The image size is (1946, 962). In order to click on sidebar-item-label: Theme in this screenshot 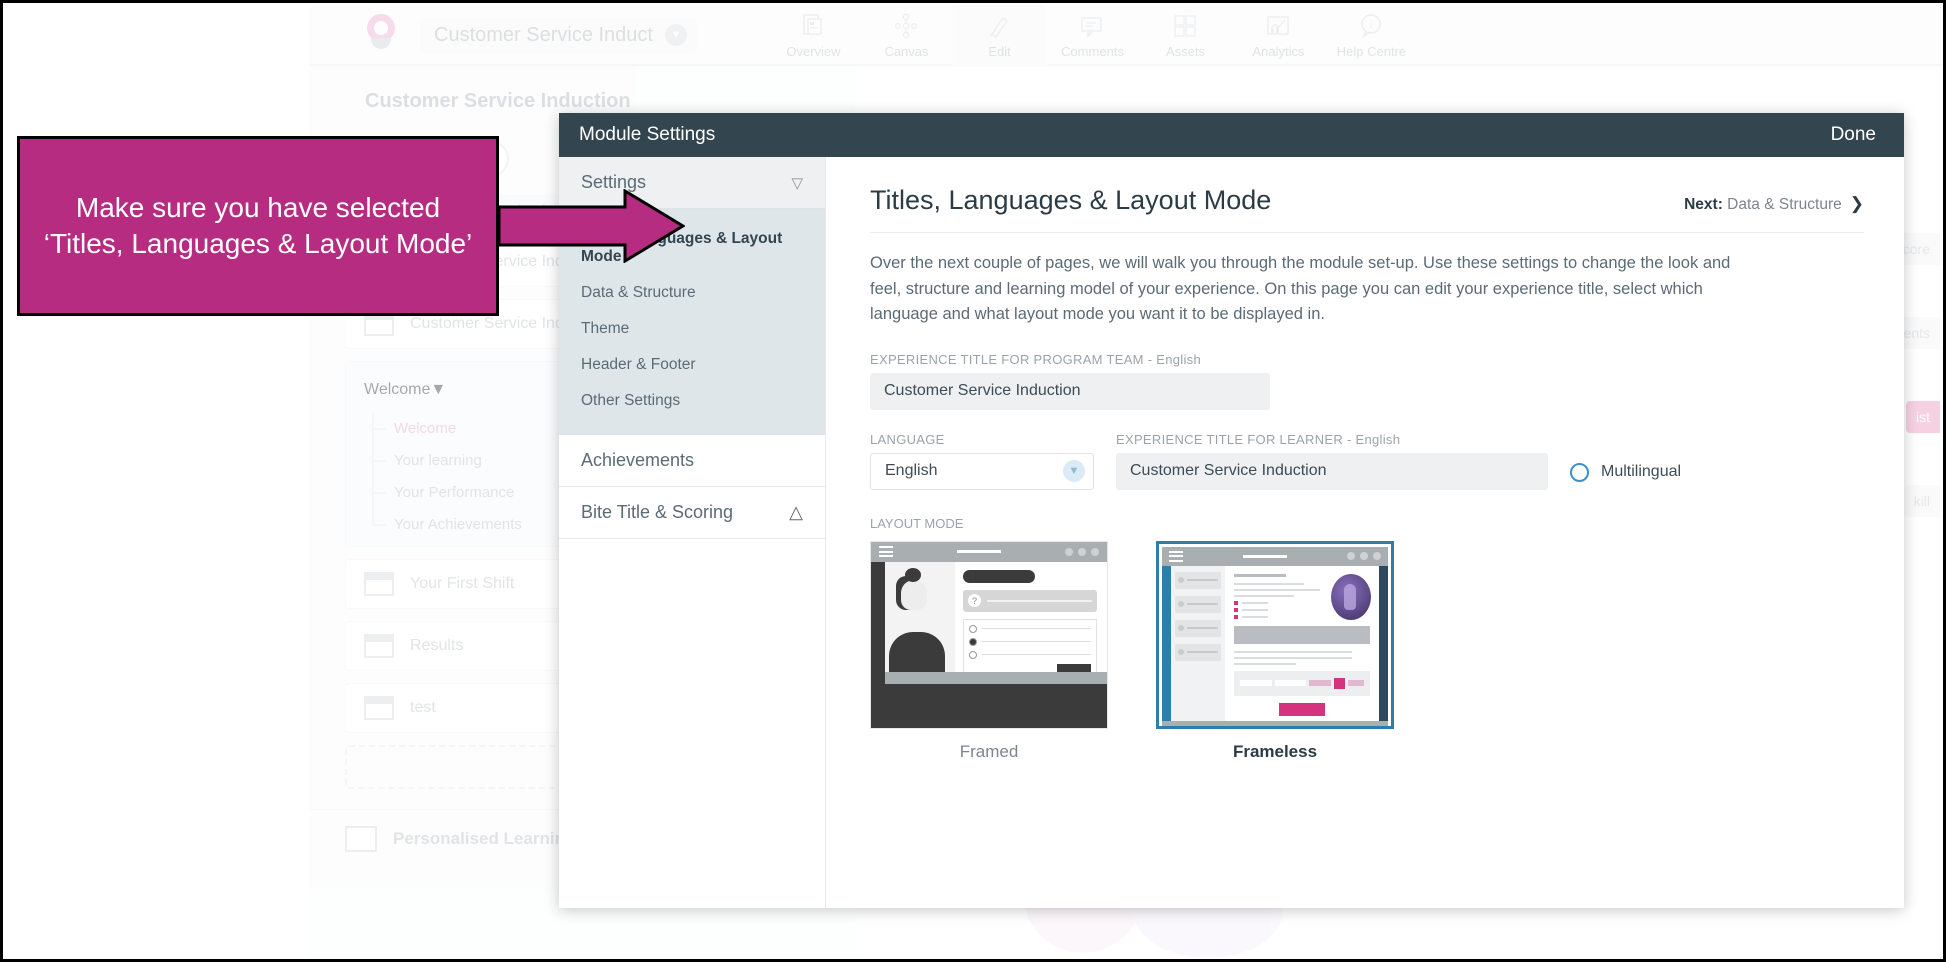, I will do `click(605, 328)`.